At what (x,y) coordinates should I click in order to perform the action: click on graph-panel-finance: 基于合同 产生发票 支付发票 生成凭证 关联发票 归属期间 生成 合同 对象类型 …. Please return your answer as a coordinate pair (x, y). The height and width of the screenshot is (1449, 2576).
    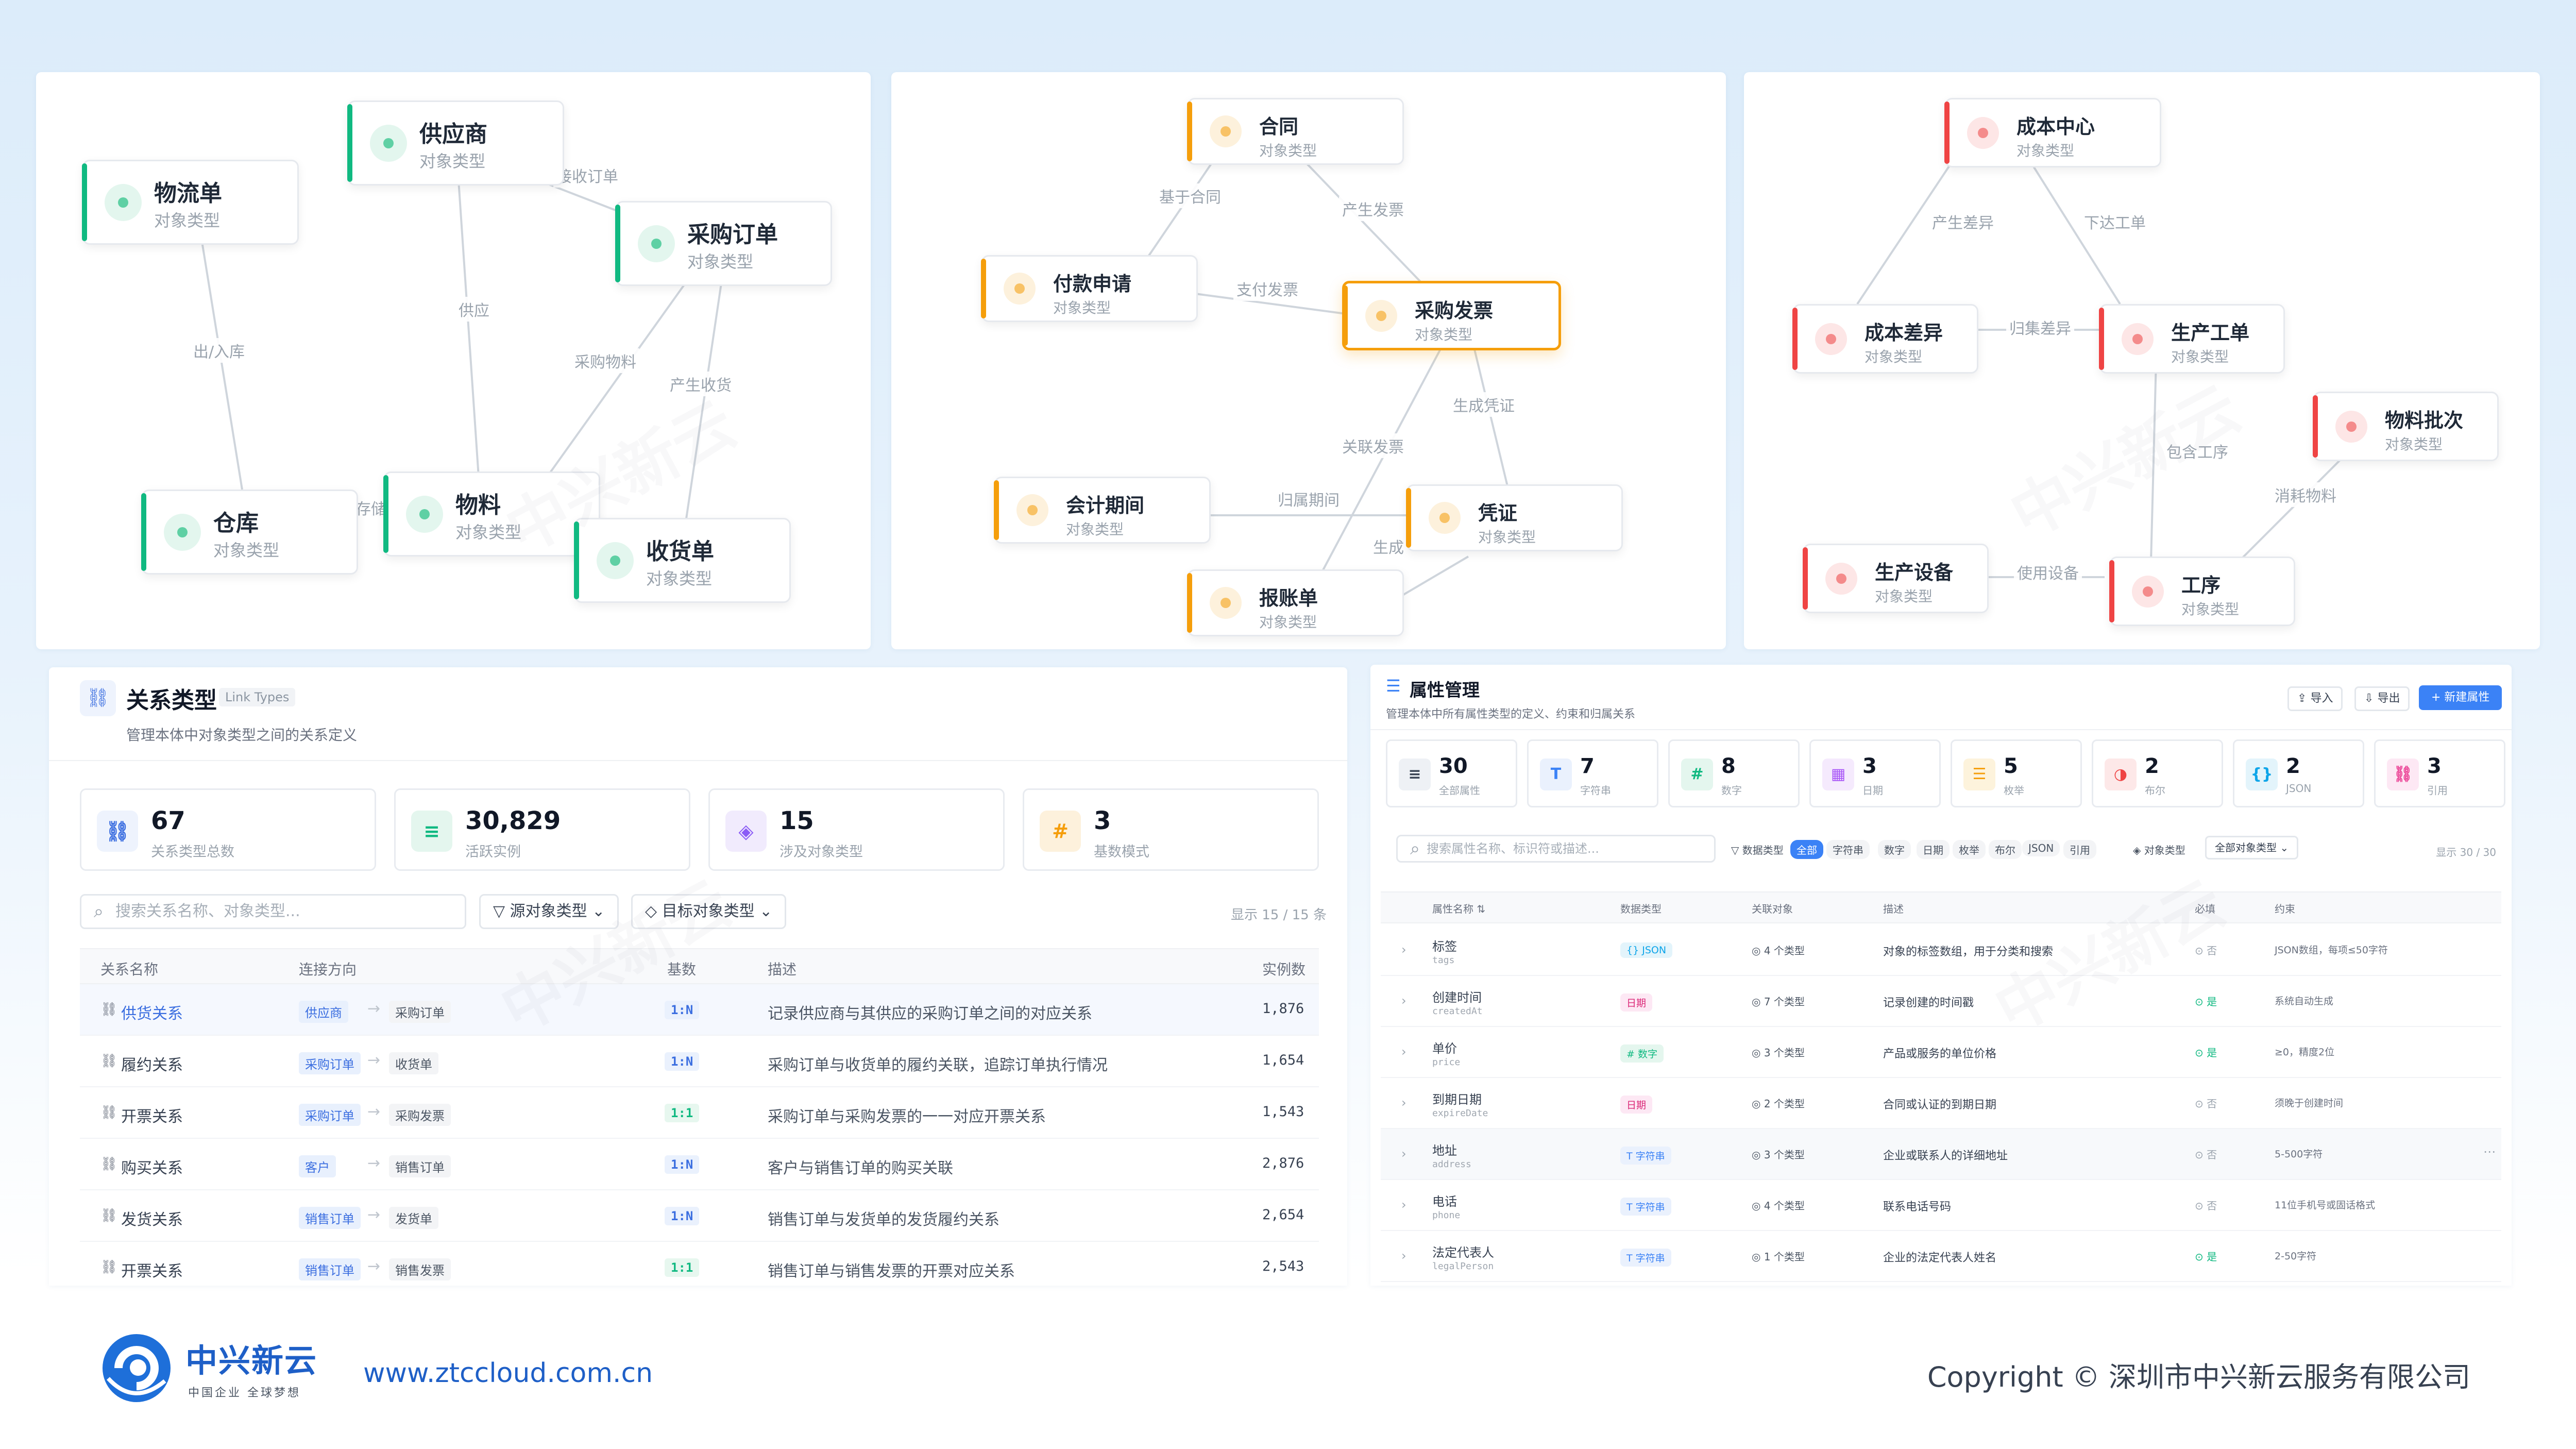
    Looking at the image, I should click on (1308, 360).